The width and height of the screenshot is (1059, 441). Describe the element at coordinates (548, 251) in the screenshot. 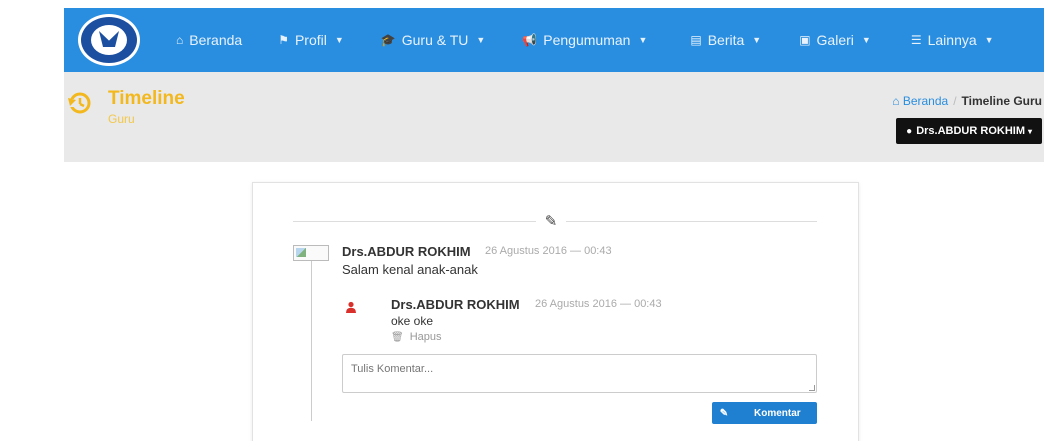

I see `post-timestamp: 26 Agustus 2016 — 00:43` at that location.